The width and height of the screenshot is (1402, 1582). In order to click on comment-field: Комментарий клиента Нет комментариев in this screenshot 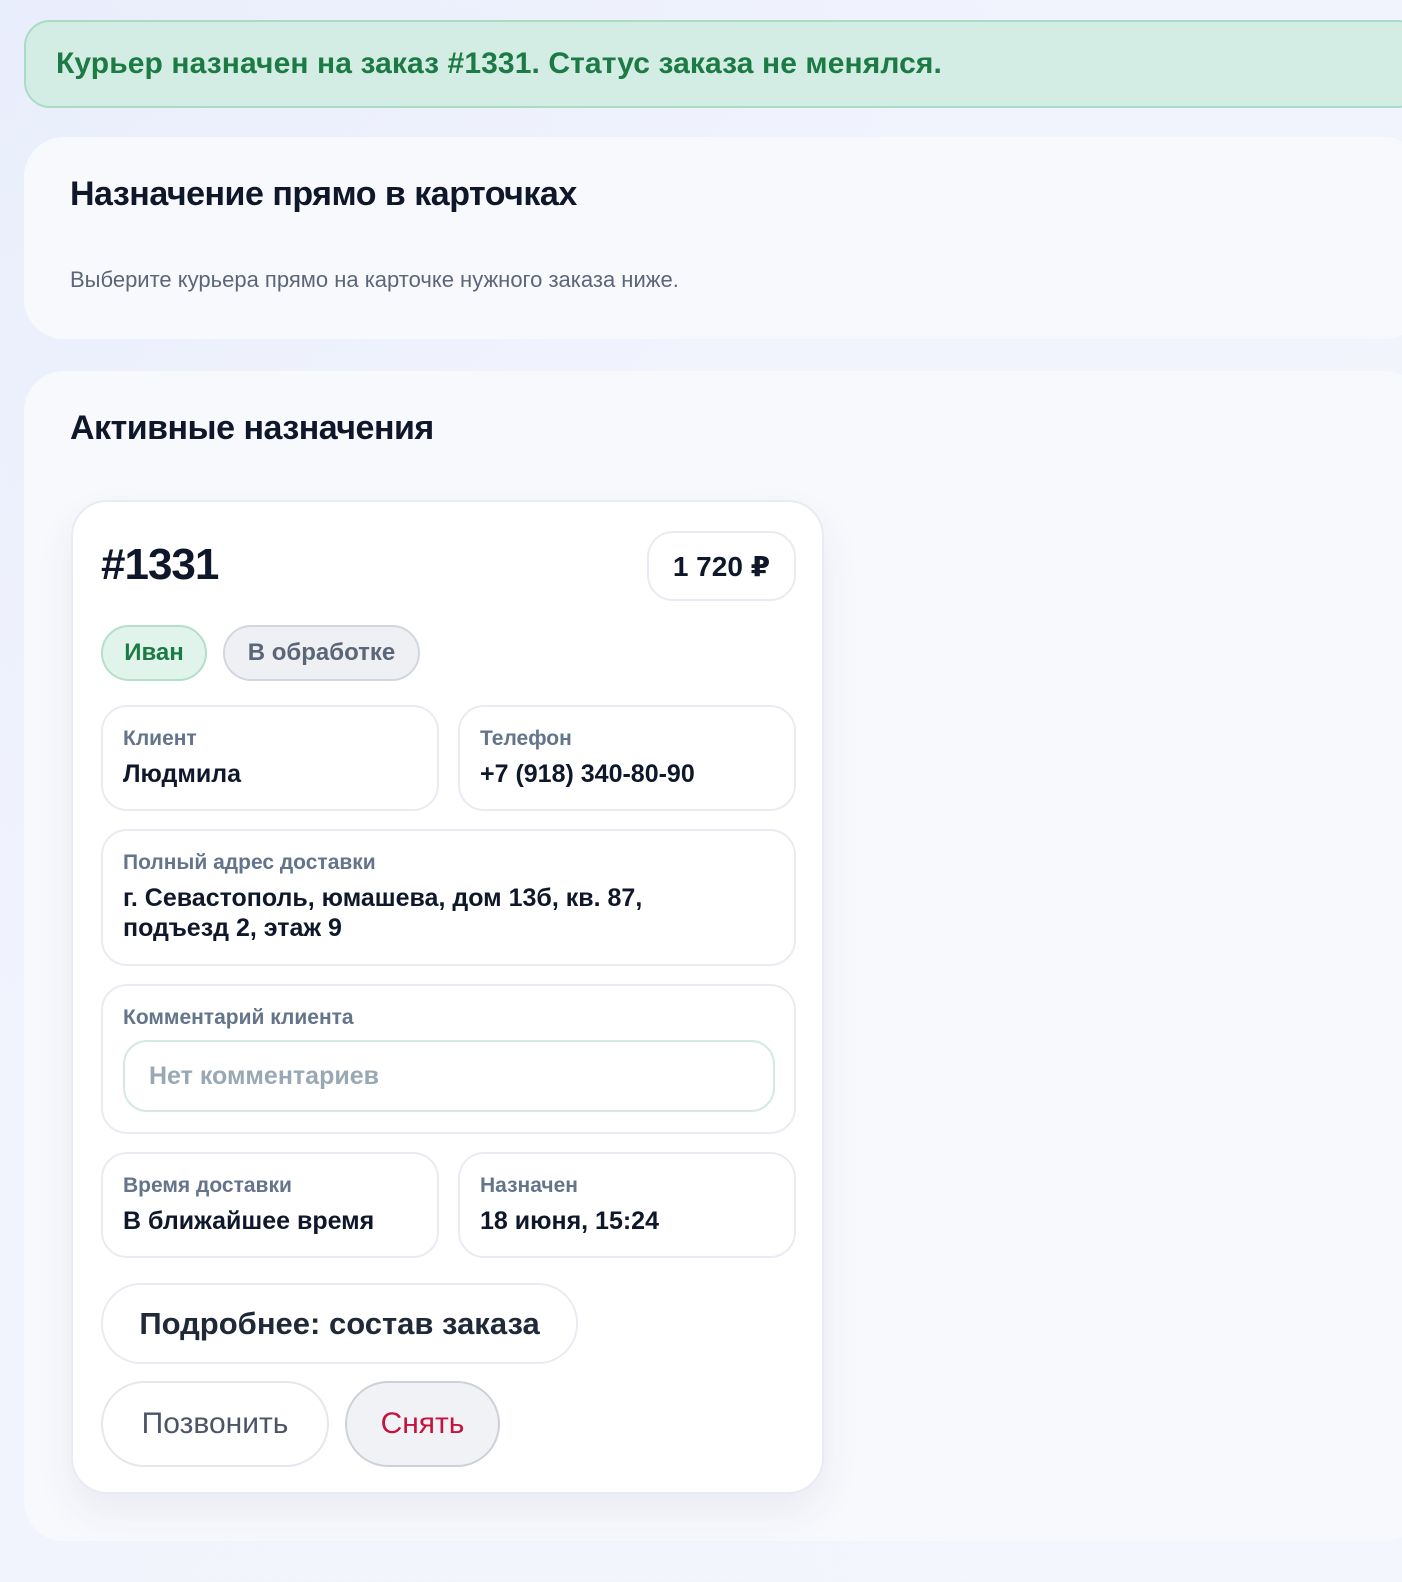, I will do `click(448, 1059)`.